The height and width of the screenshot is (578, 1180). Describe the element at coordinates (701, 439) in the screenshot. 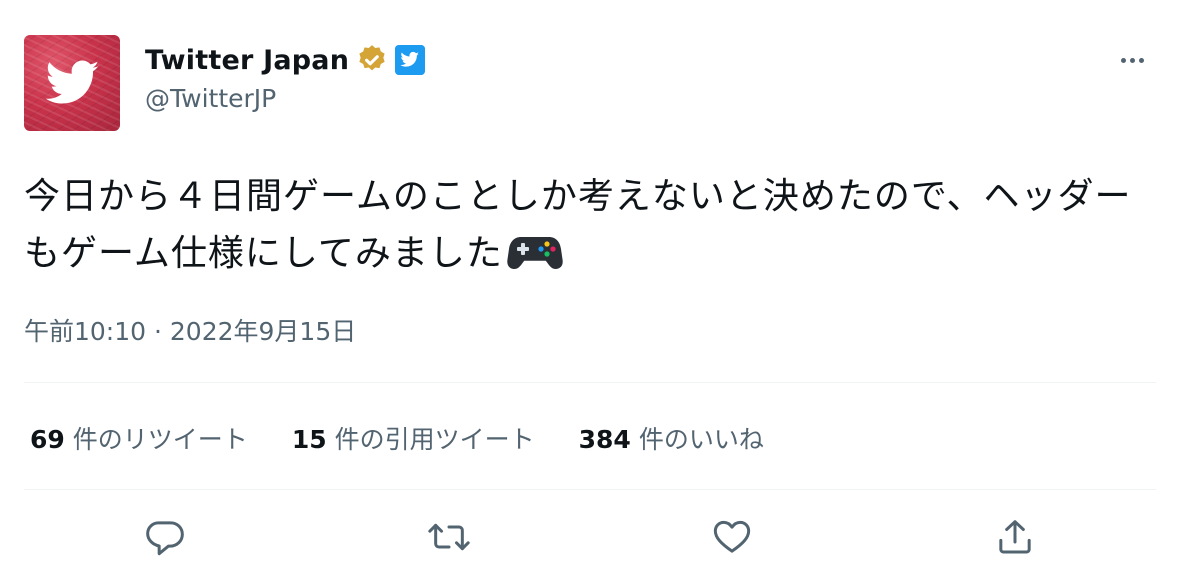

I see `like-count-label: 件のいいね` at that location.